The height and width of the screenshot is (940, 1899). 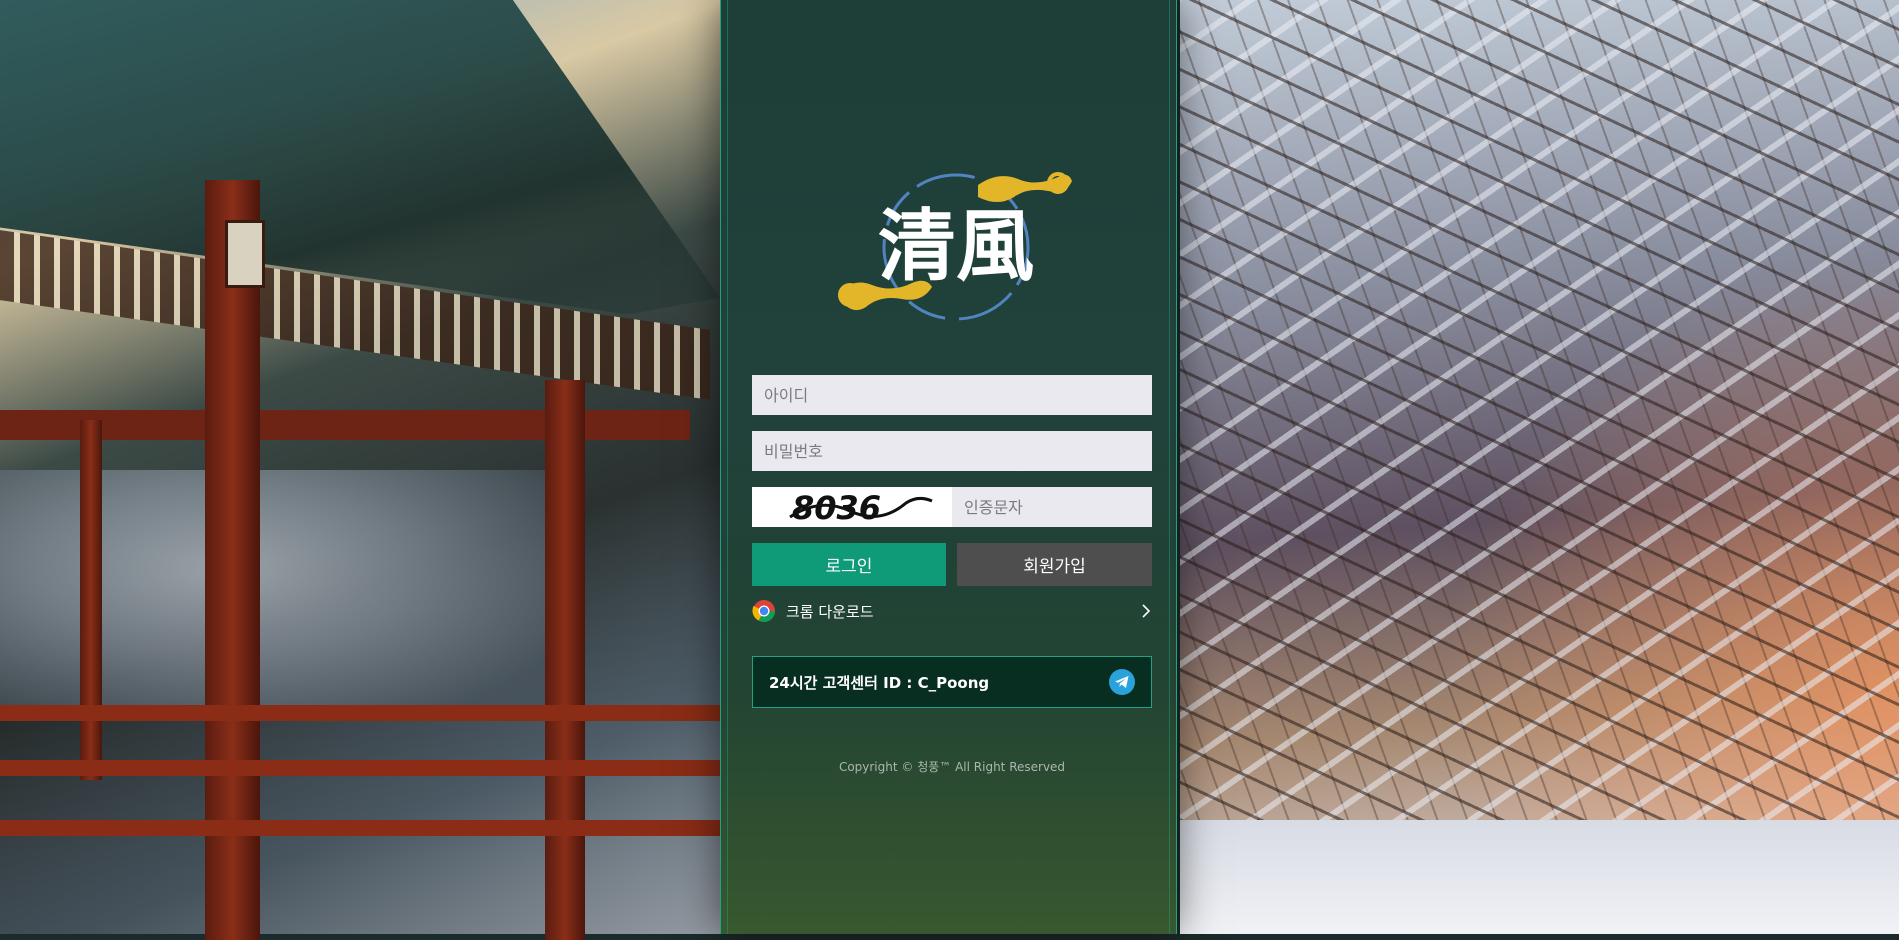 I want to click on chrome-download-link: 크롬 다운로드, so click(x=952, y=611).